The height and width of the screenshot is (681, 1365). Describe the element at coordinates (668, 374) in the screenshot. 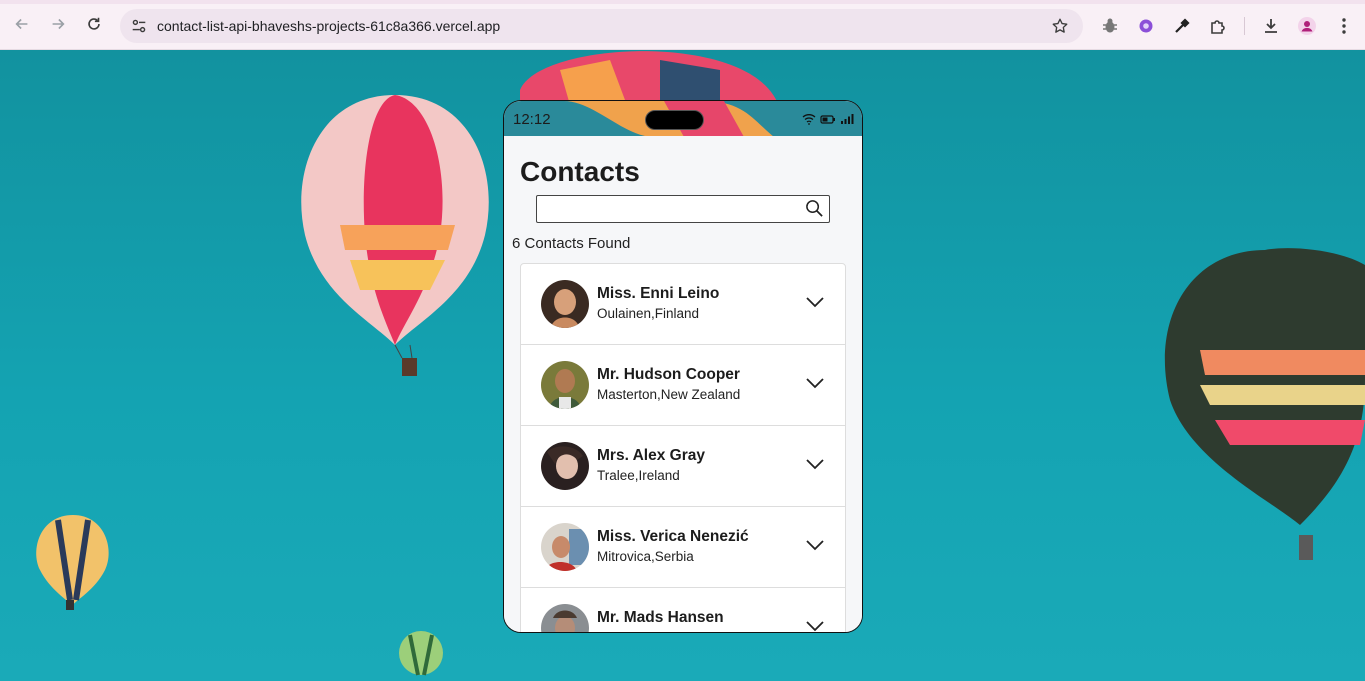

I see `contact-name: Mr. Hudson Cooper` at that location.